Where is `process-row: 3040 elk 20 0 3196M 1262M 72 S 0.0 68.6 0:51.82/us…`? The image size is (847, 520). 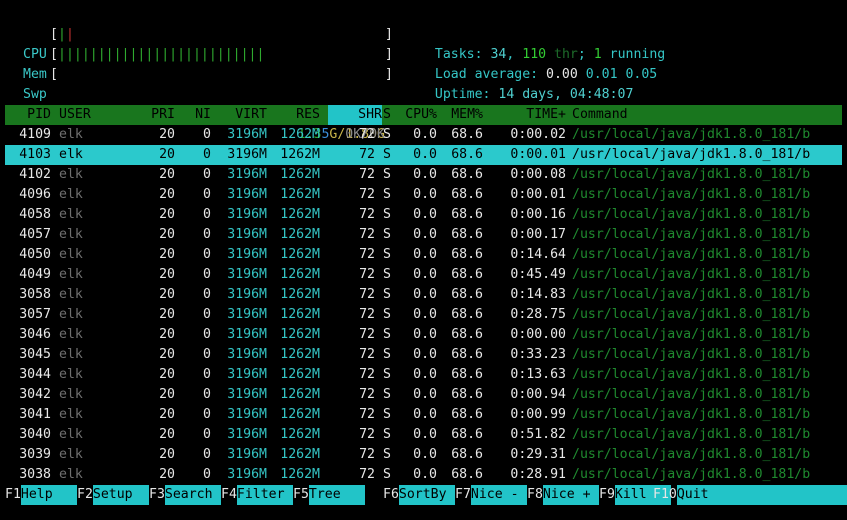 process-row: 3040 elk 20 0 3196M 1262M 72 S 0.0 68.6 0:51.82/us… is located at coordinates (423, 435).